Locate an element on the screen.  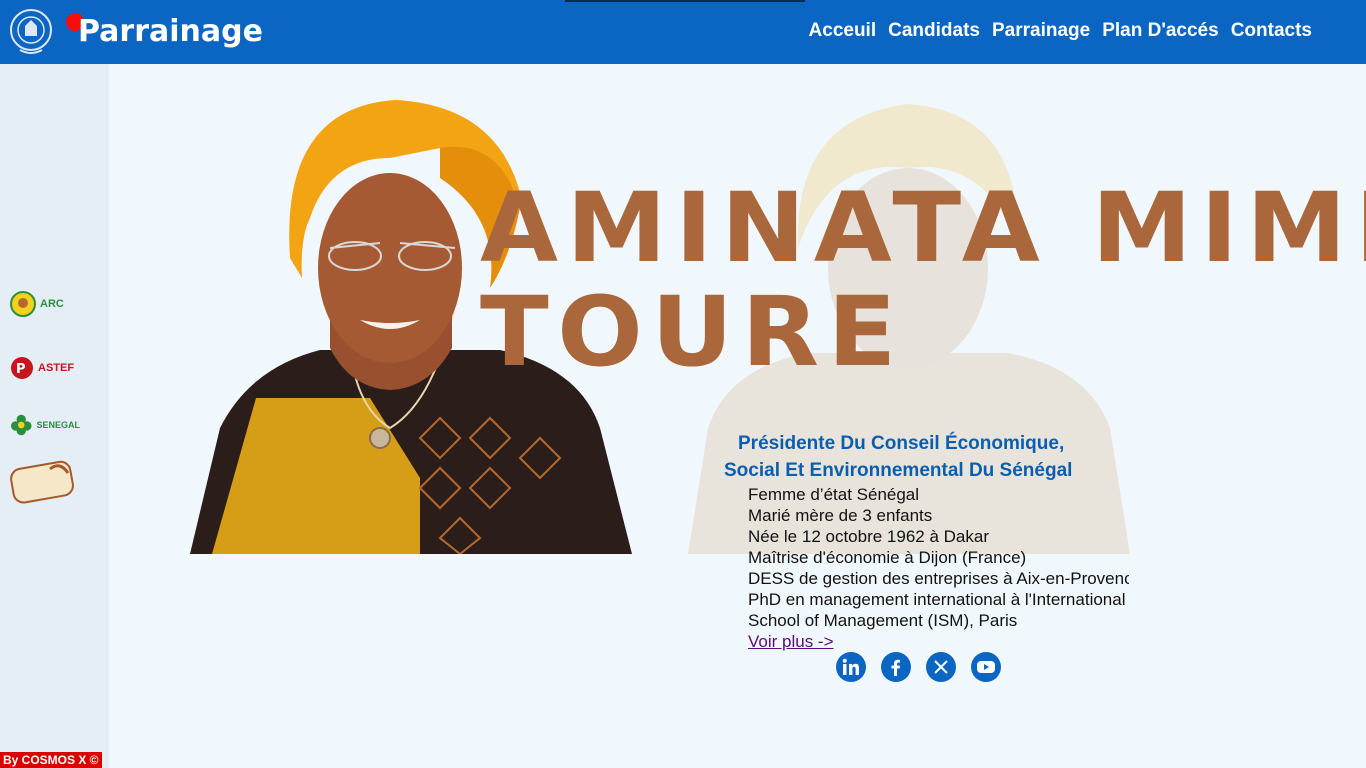
nav-acceuil: Acceuil is located at coordinates (843, 31).